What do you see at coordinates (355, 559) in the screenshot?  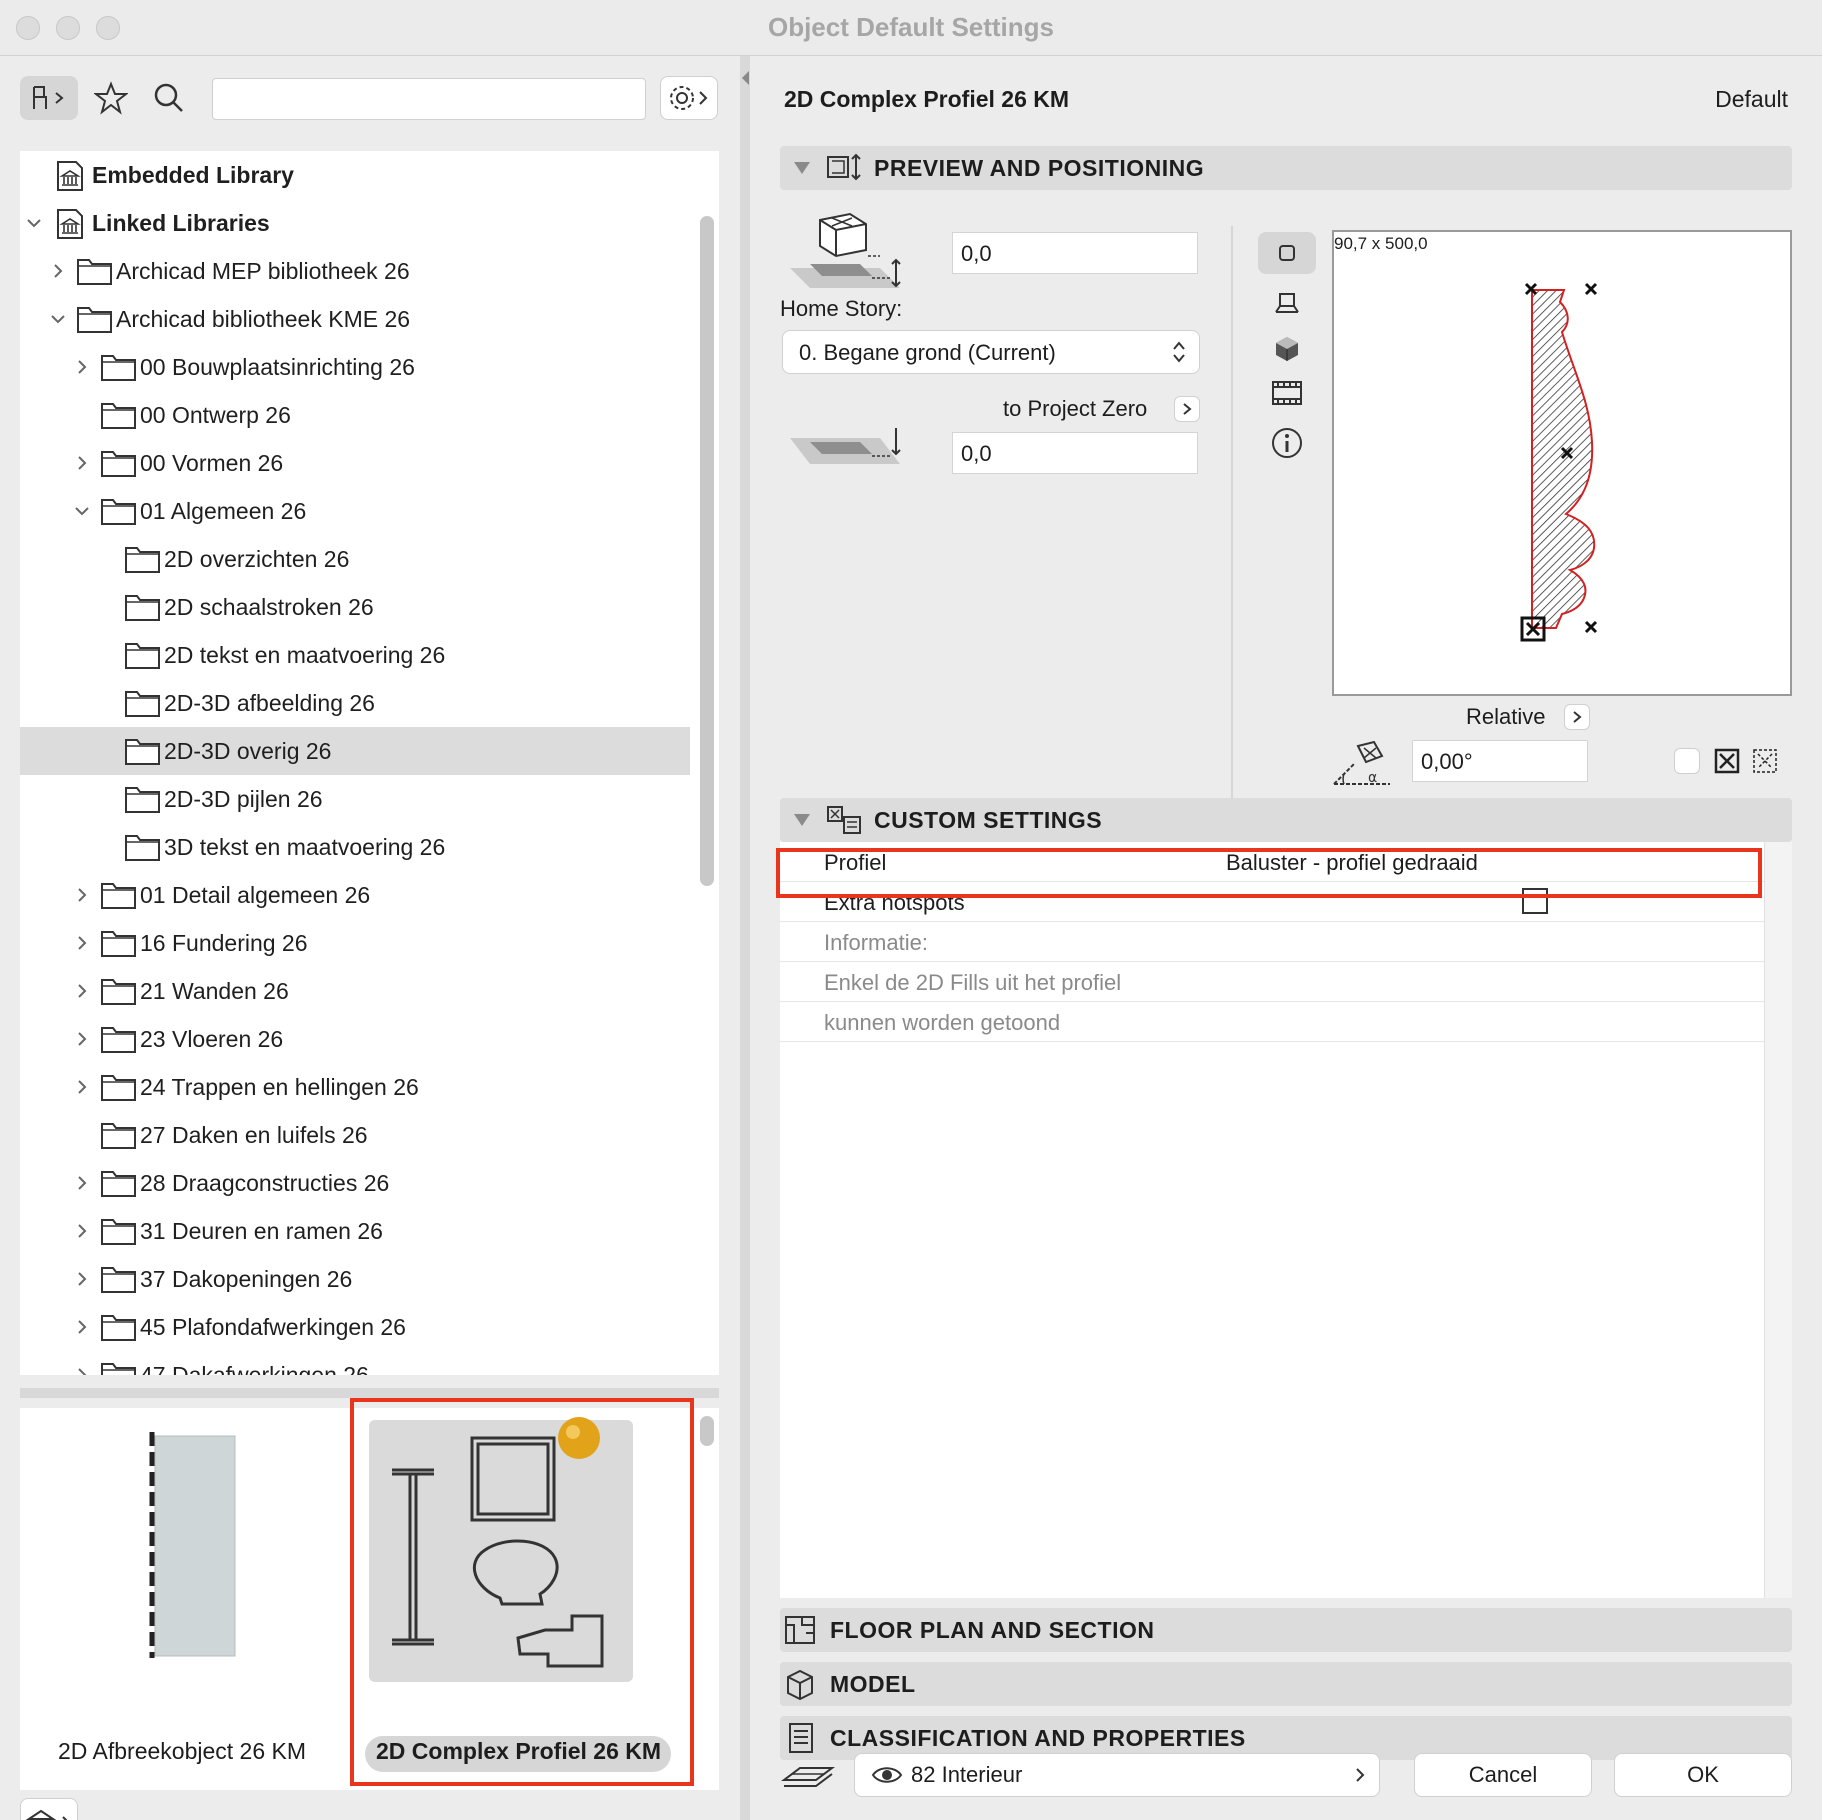 I see `tree-row: 2D overzichten 26` at bounding box center [355, 559].